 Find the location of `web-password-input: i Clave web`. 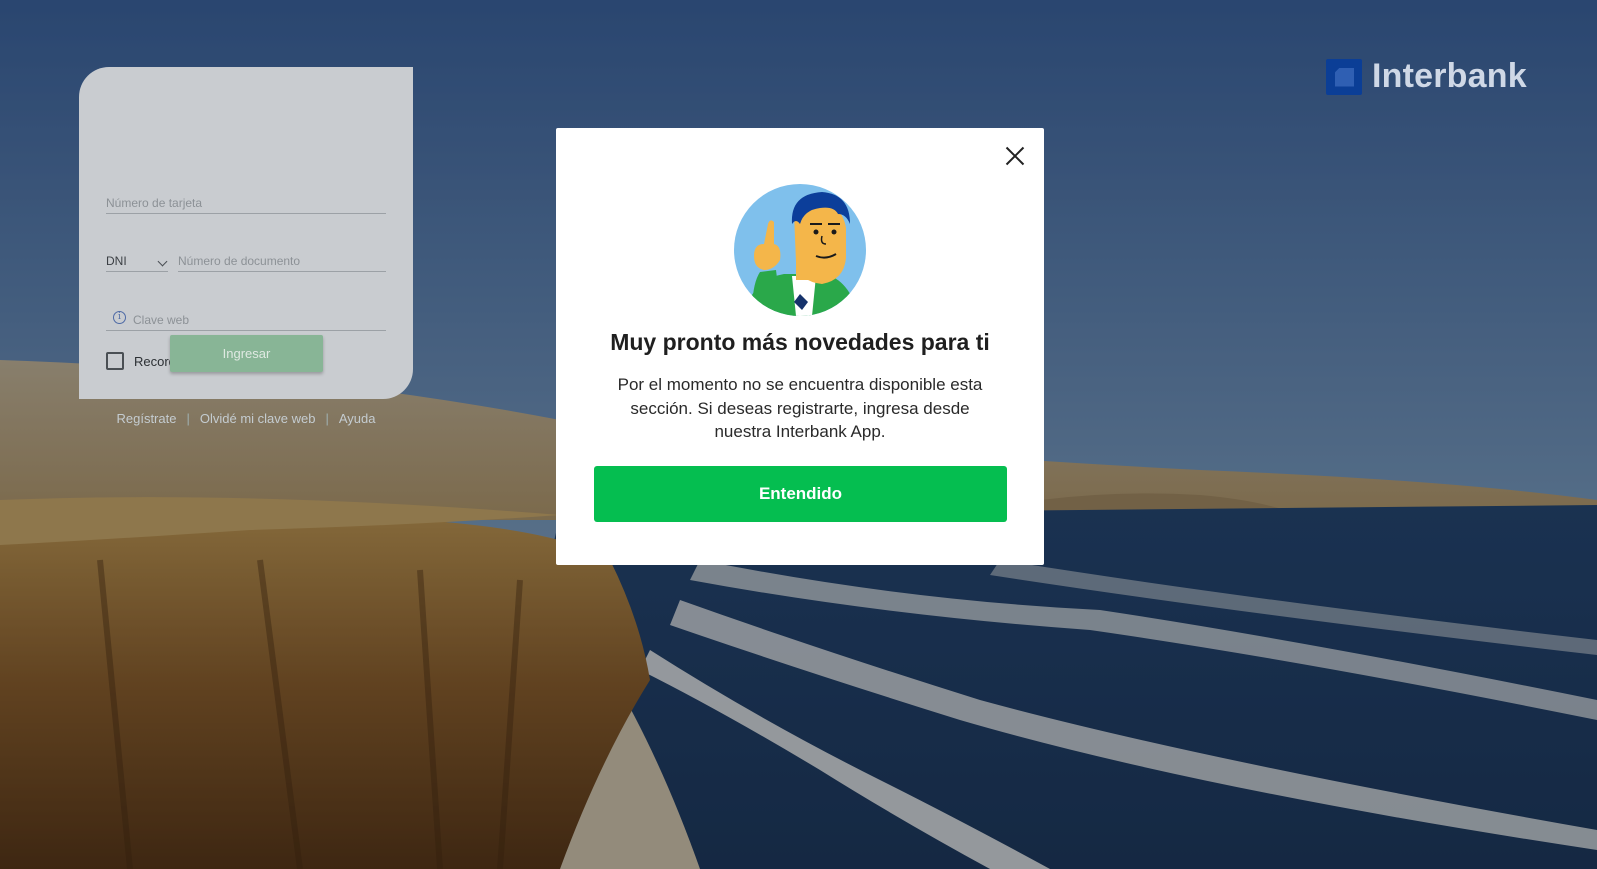

web-password-input: i Clave web is located at coordinates (246, 318).